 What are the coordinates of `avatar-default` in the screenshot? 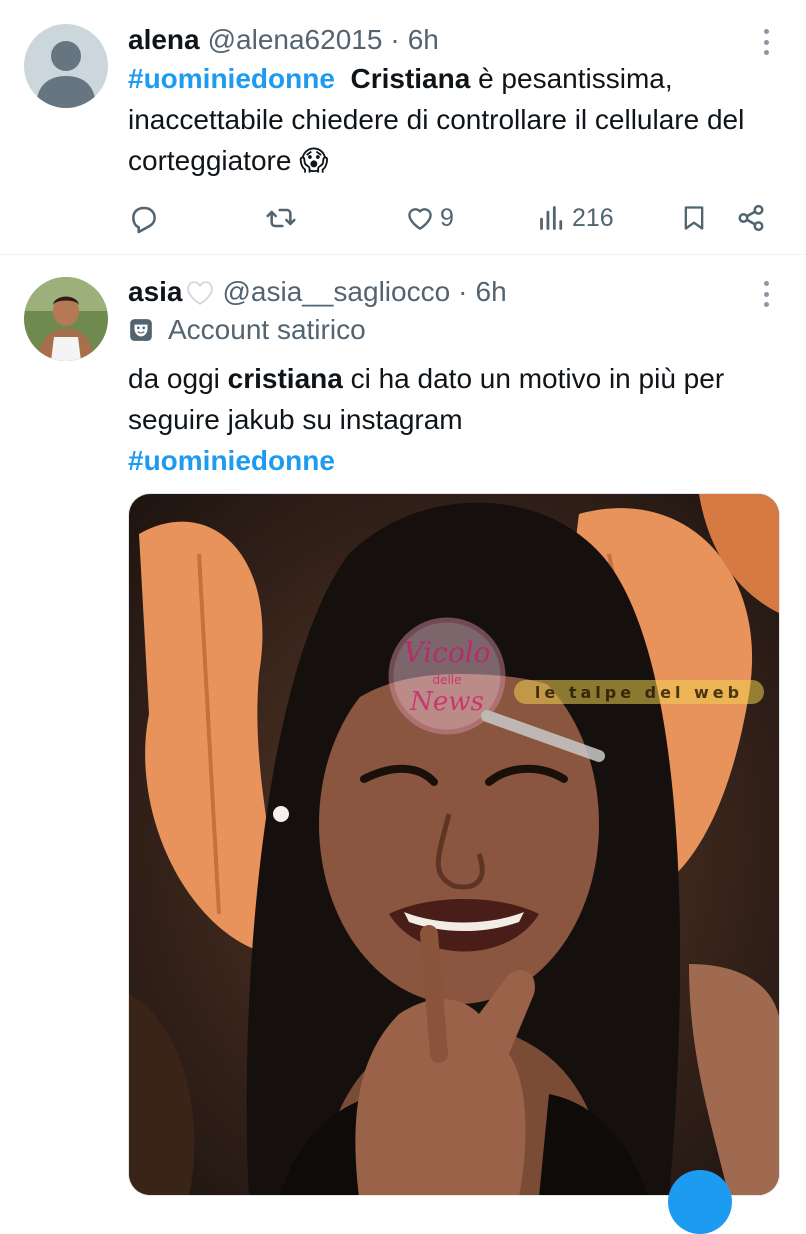 It's located at (66, 66).